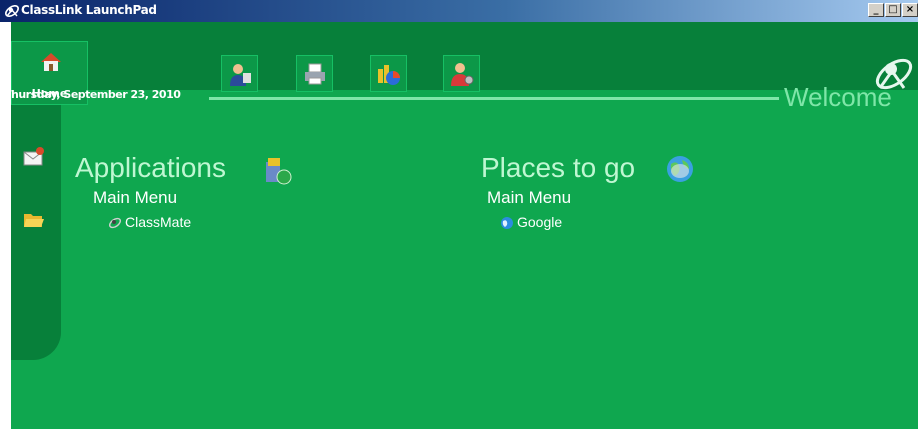  I want to click on window-controls: _ □ ×, so click(893, 11).